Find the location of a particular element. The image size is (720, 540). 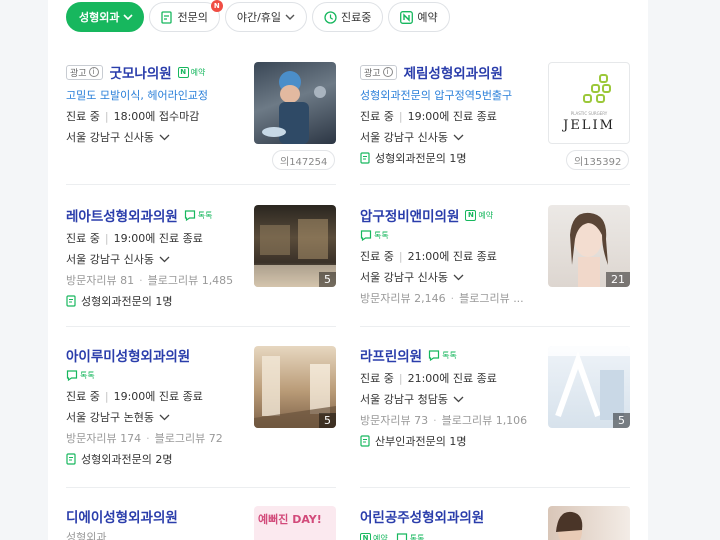

clinic-category: 성형외과 is located at coordinates (86, 535).